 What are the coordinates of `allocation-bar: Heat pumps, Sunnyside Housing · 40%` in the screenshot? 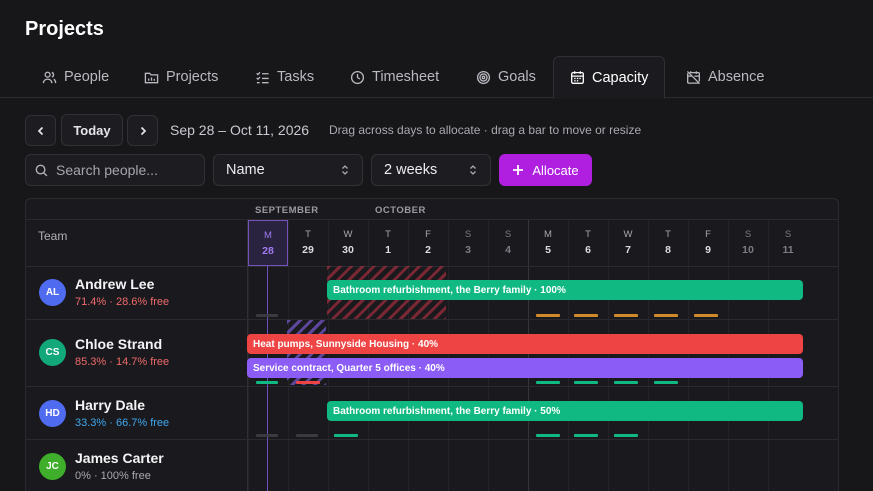 It's located at (525, 344).